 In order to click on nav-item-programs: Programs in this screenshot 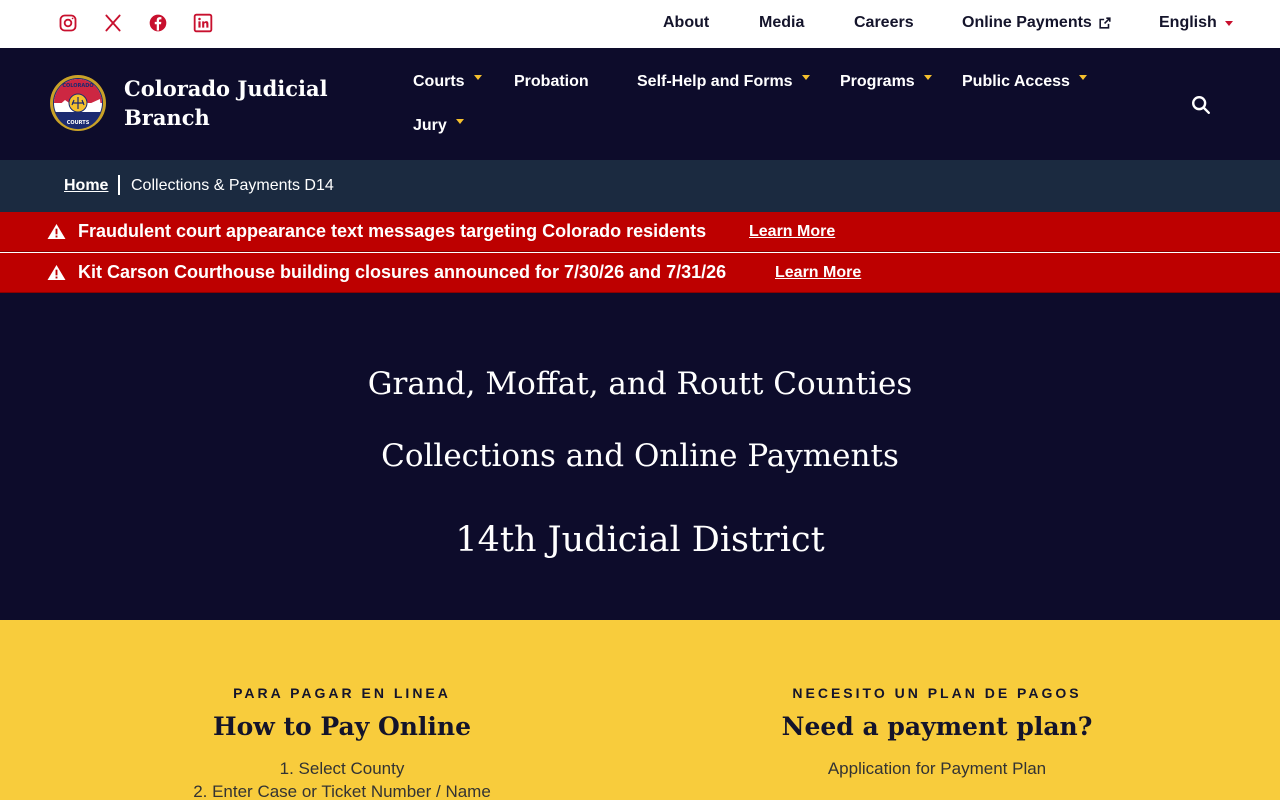, I will do `click(886, 82)`.